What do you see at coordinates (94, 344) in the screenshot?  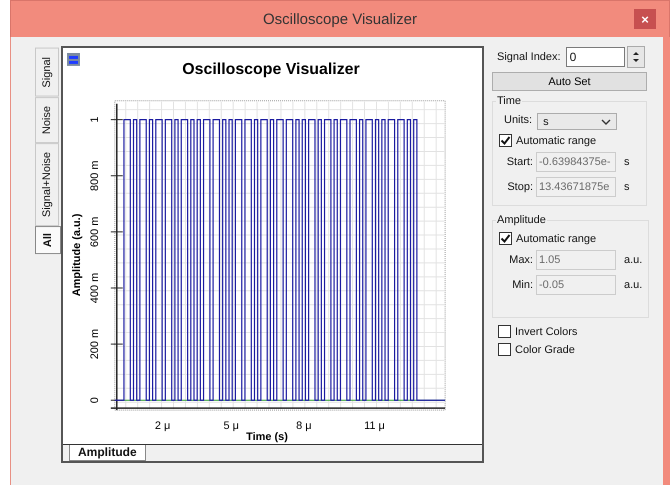 I see `y-tick-label: 200 m` at bounding box center [94, 344].